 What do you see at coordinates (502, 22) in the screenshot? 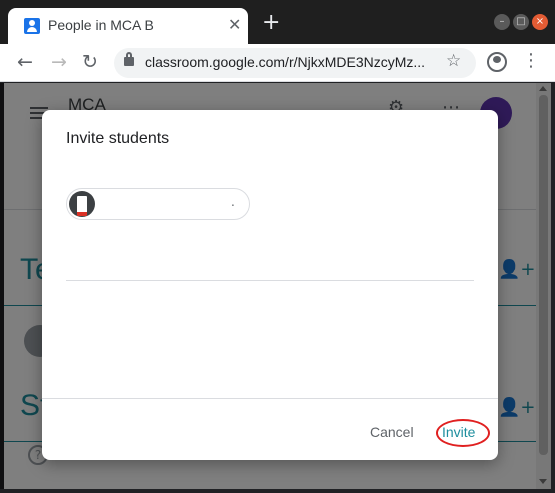
I see `minimize-window-button: –` at bounding box center [502, 22].